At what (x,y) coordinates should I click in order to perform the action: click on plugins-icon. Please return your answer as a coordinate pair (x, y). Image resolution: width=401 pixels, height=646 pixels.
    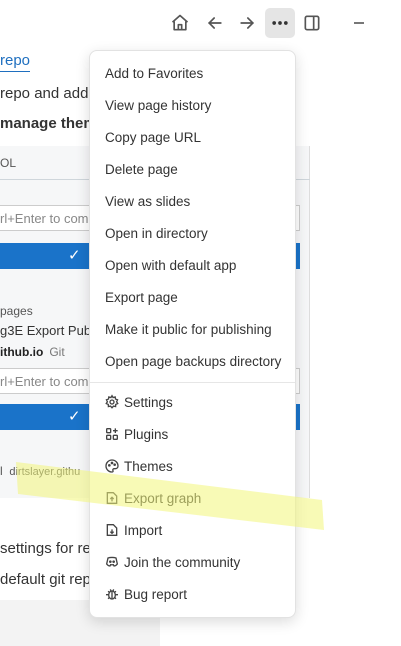
    Looking at the image, I should click on (112, 434).